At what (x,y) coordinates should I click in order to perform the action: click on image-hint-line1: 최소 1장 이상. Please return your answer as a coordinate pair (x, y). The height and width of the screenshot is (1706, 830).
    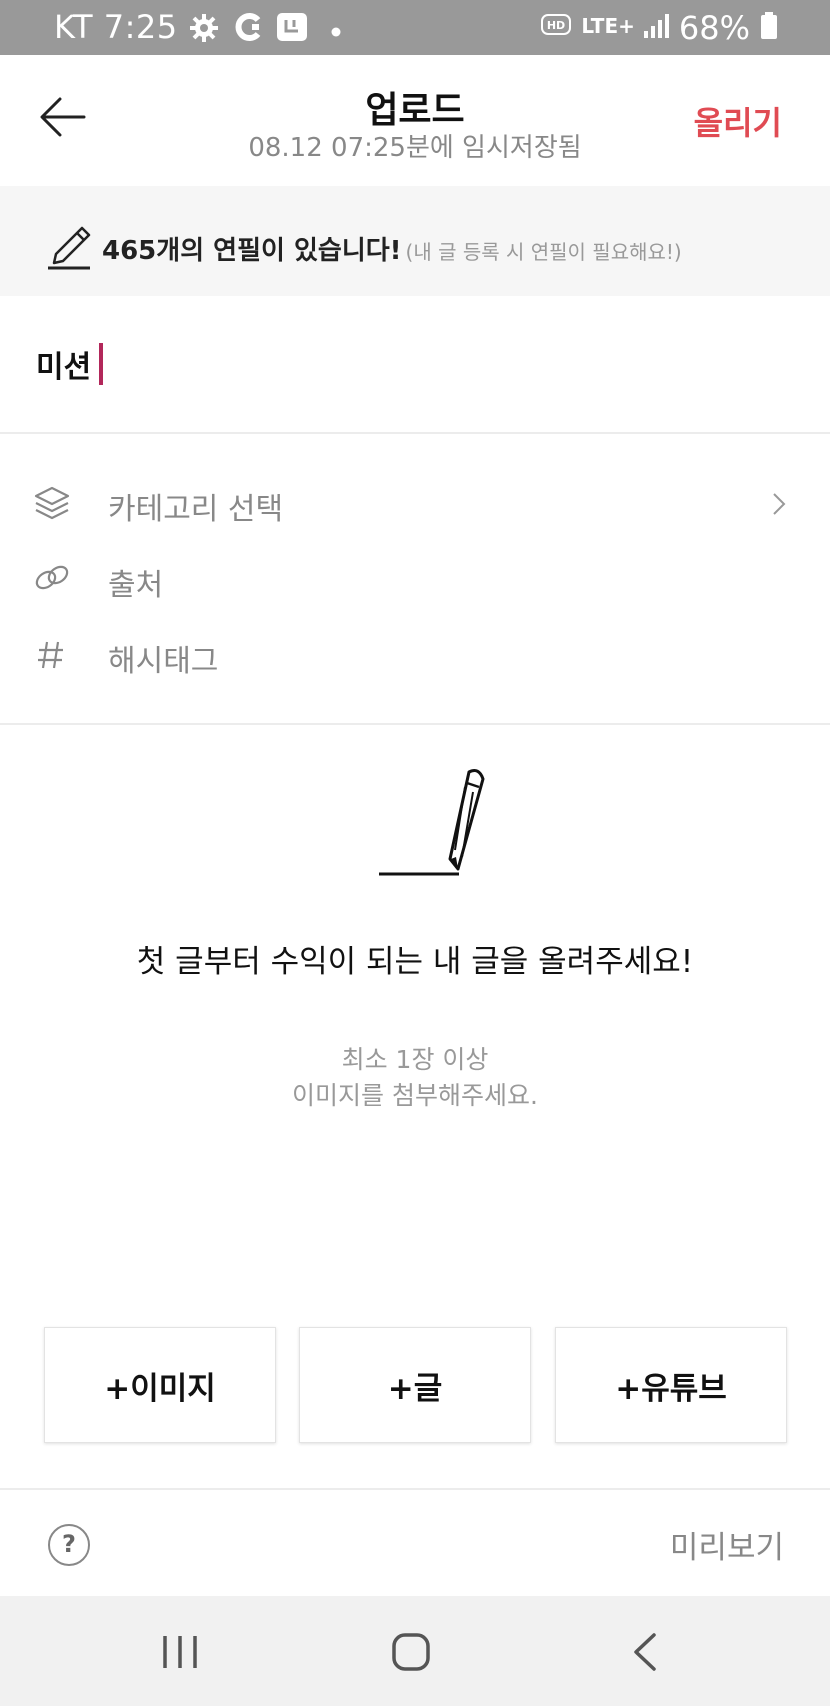
    Looking at the image, I should click on (415, 1059).